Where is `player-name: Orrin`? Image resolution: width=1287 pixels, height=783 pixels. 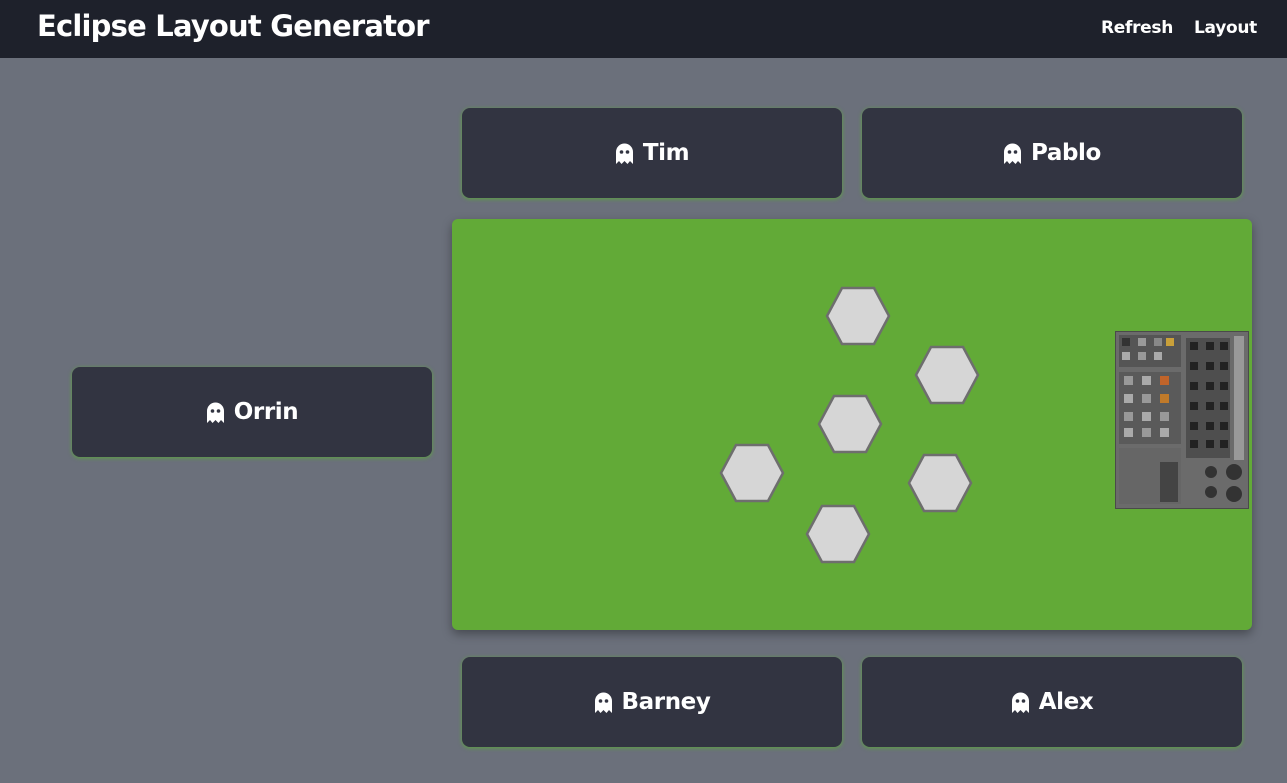
player-name: Orrin is located at coordinates (266, 412).